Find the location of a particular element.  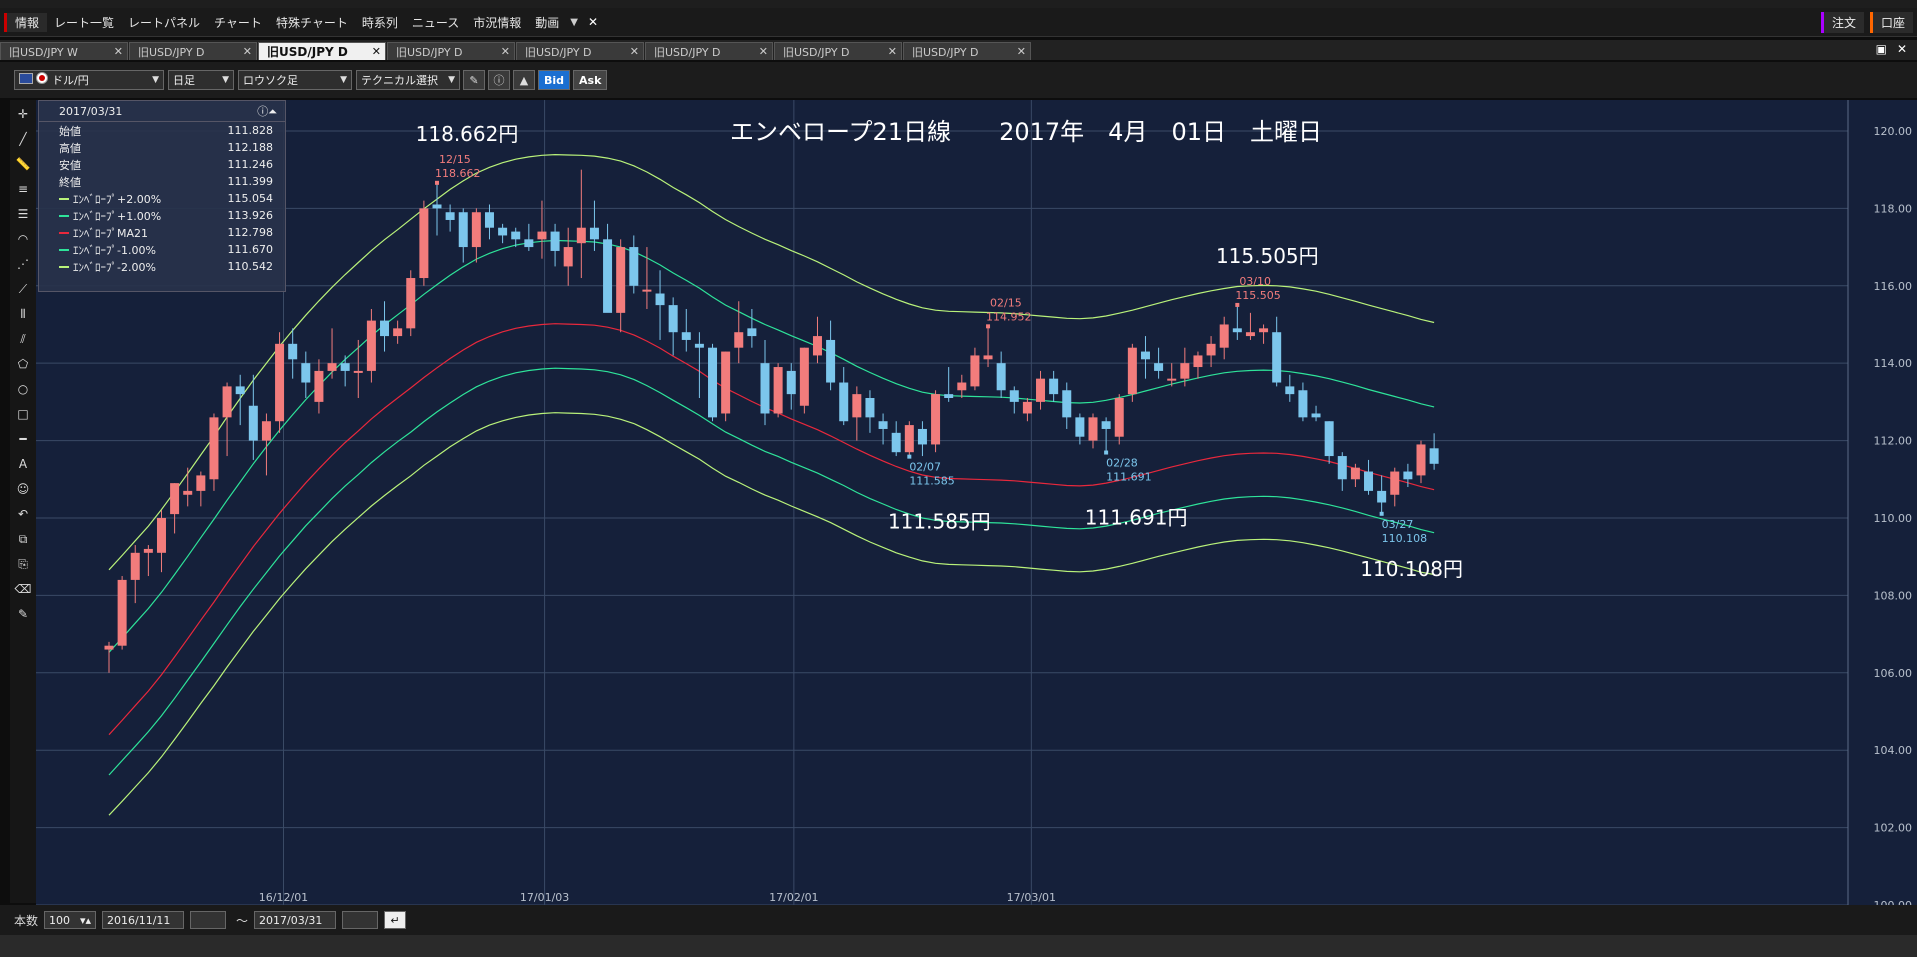

eraser-tool-icon: ⌫ is located at coordinates (23, 589).